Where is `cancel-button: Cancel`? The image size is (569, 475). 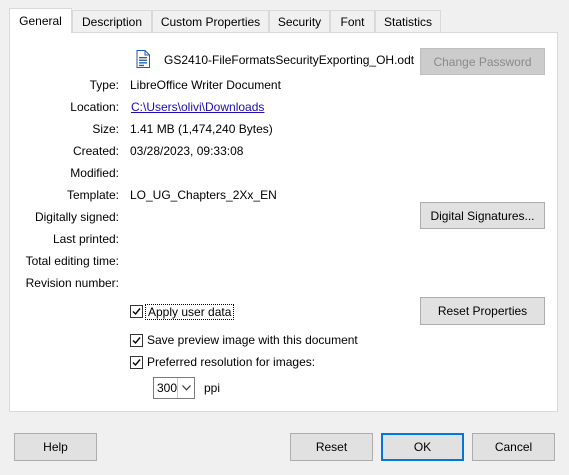
cancel-button: Cancel is located at coordinates (513, 447).